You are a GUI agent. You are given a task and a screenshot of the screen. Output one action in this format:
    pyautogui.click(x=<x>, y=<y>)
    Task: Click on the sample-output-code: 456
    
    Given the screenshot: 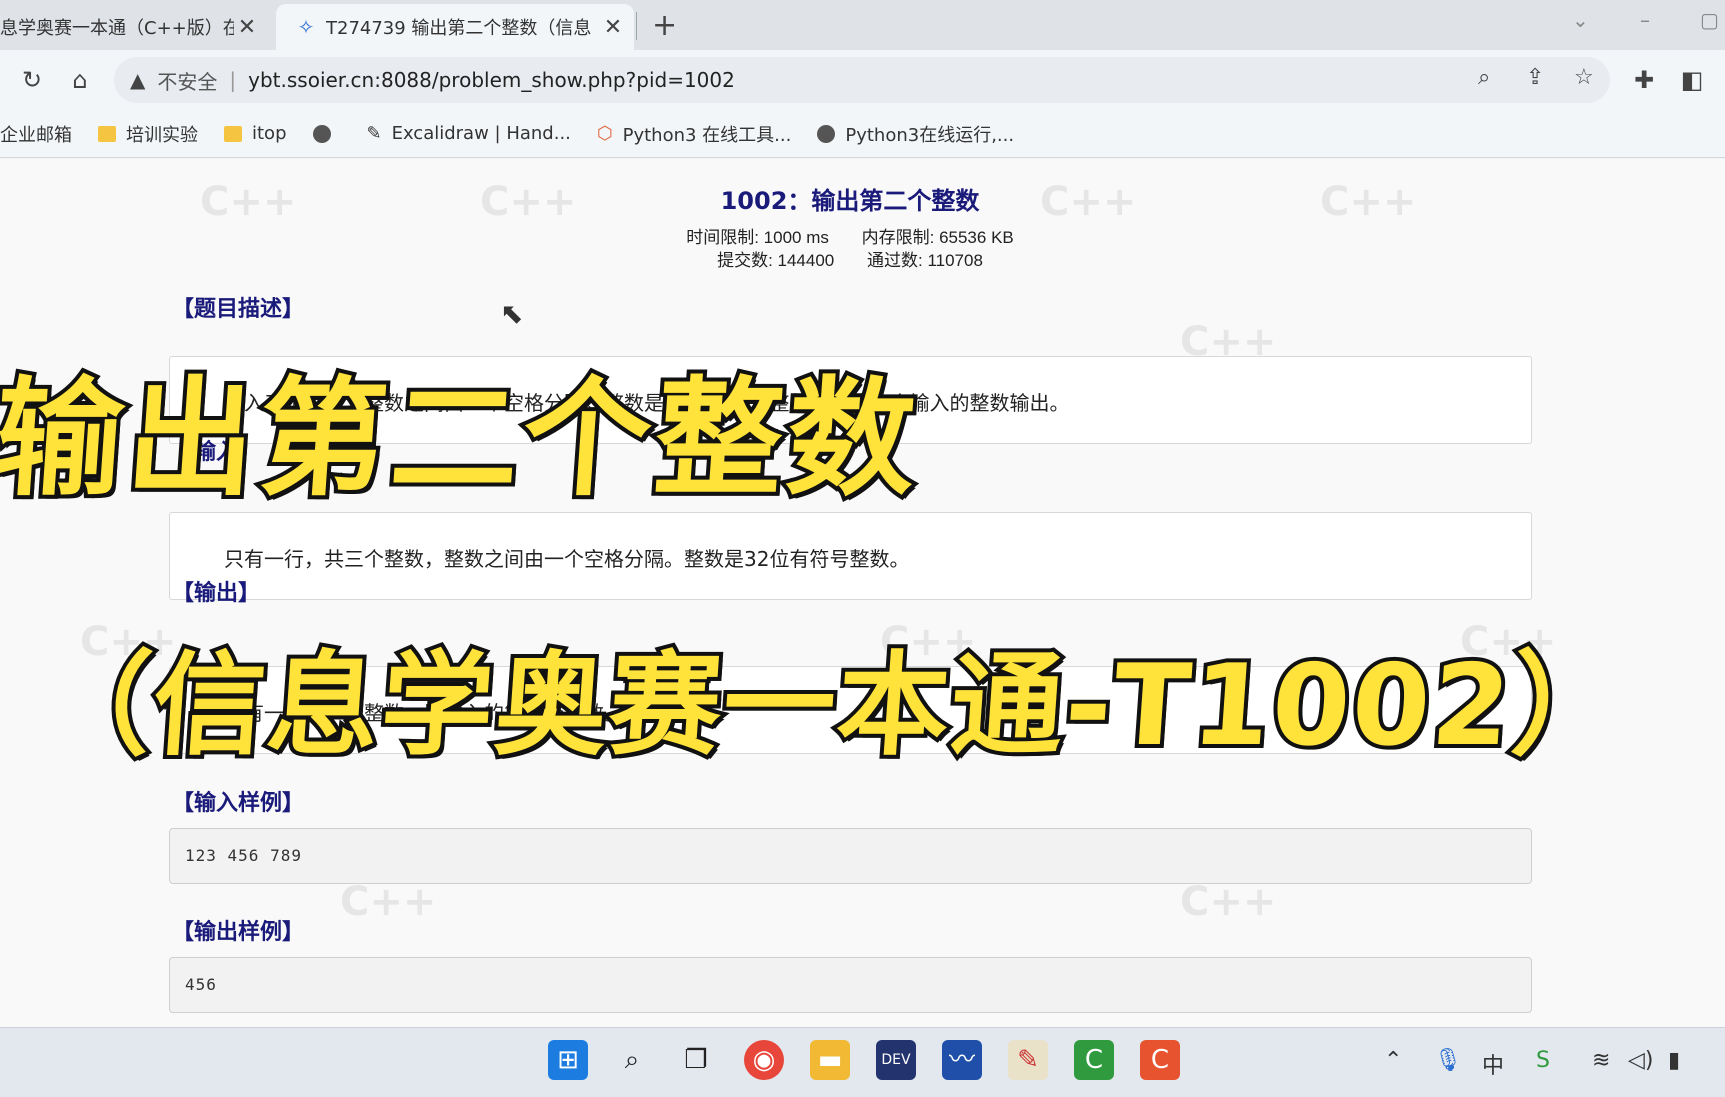 What is the action you would take?
    pyautogui.click(x=850, y=985)
    